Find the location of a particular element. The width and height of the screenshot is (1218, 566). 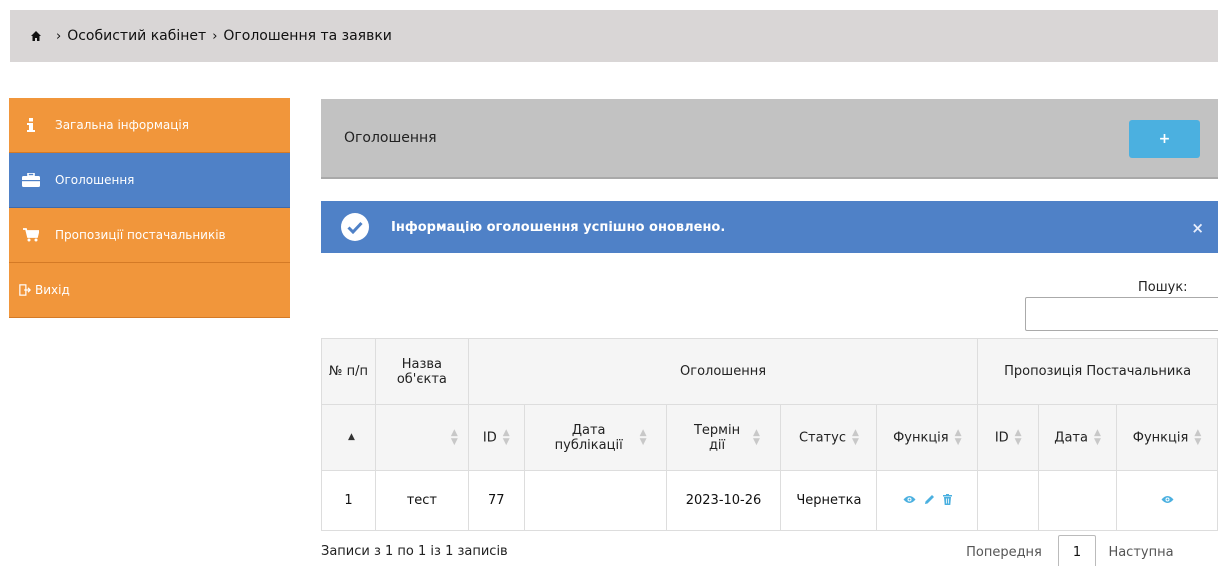

plus-icon: + is located at coordinates (1164, 139).